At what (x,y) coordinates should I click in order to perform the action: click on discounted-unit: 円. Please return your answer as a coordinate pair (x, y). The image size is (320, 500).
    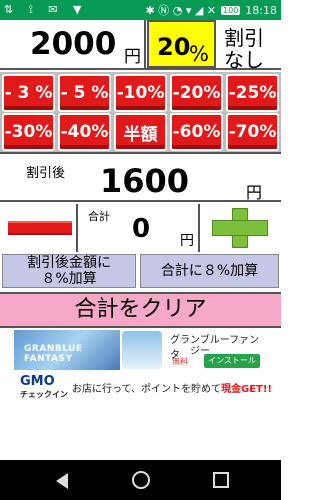
    Looking at the image, I should click on (254, 192).